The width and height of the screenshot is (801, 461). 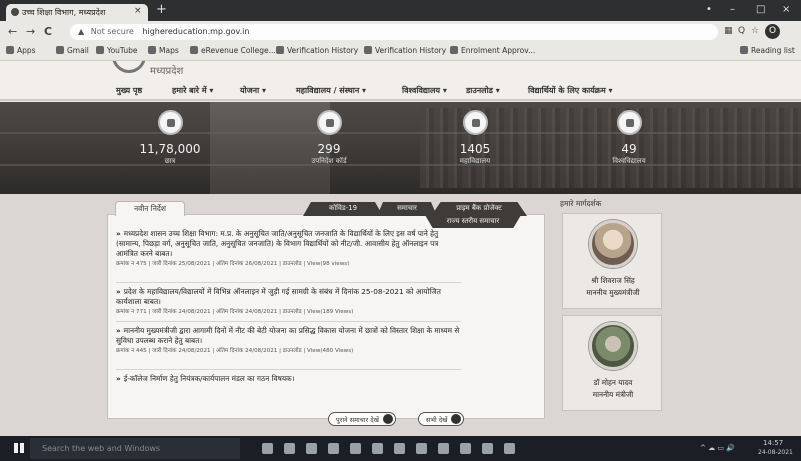 I want to click on clock-time: 14:57, so click(x=773, y=443).